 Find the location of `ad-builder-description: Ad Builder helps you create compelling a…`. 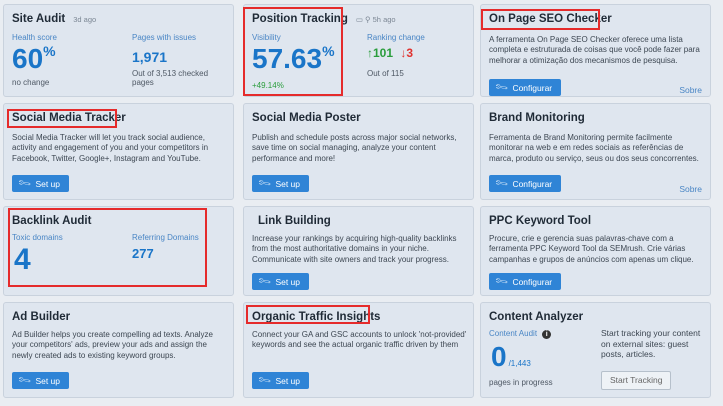

ad-builder-description: Ad Builder helps you create compelling a… is located at coordinates (113, 345).